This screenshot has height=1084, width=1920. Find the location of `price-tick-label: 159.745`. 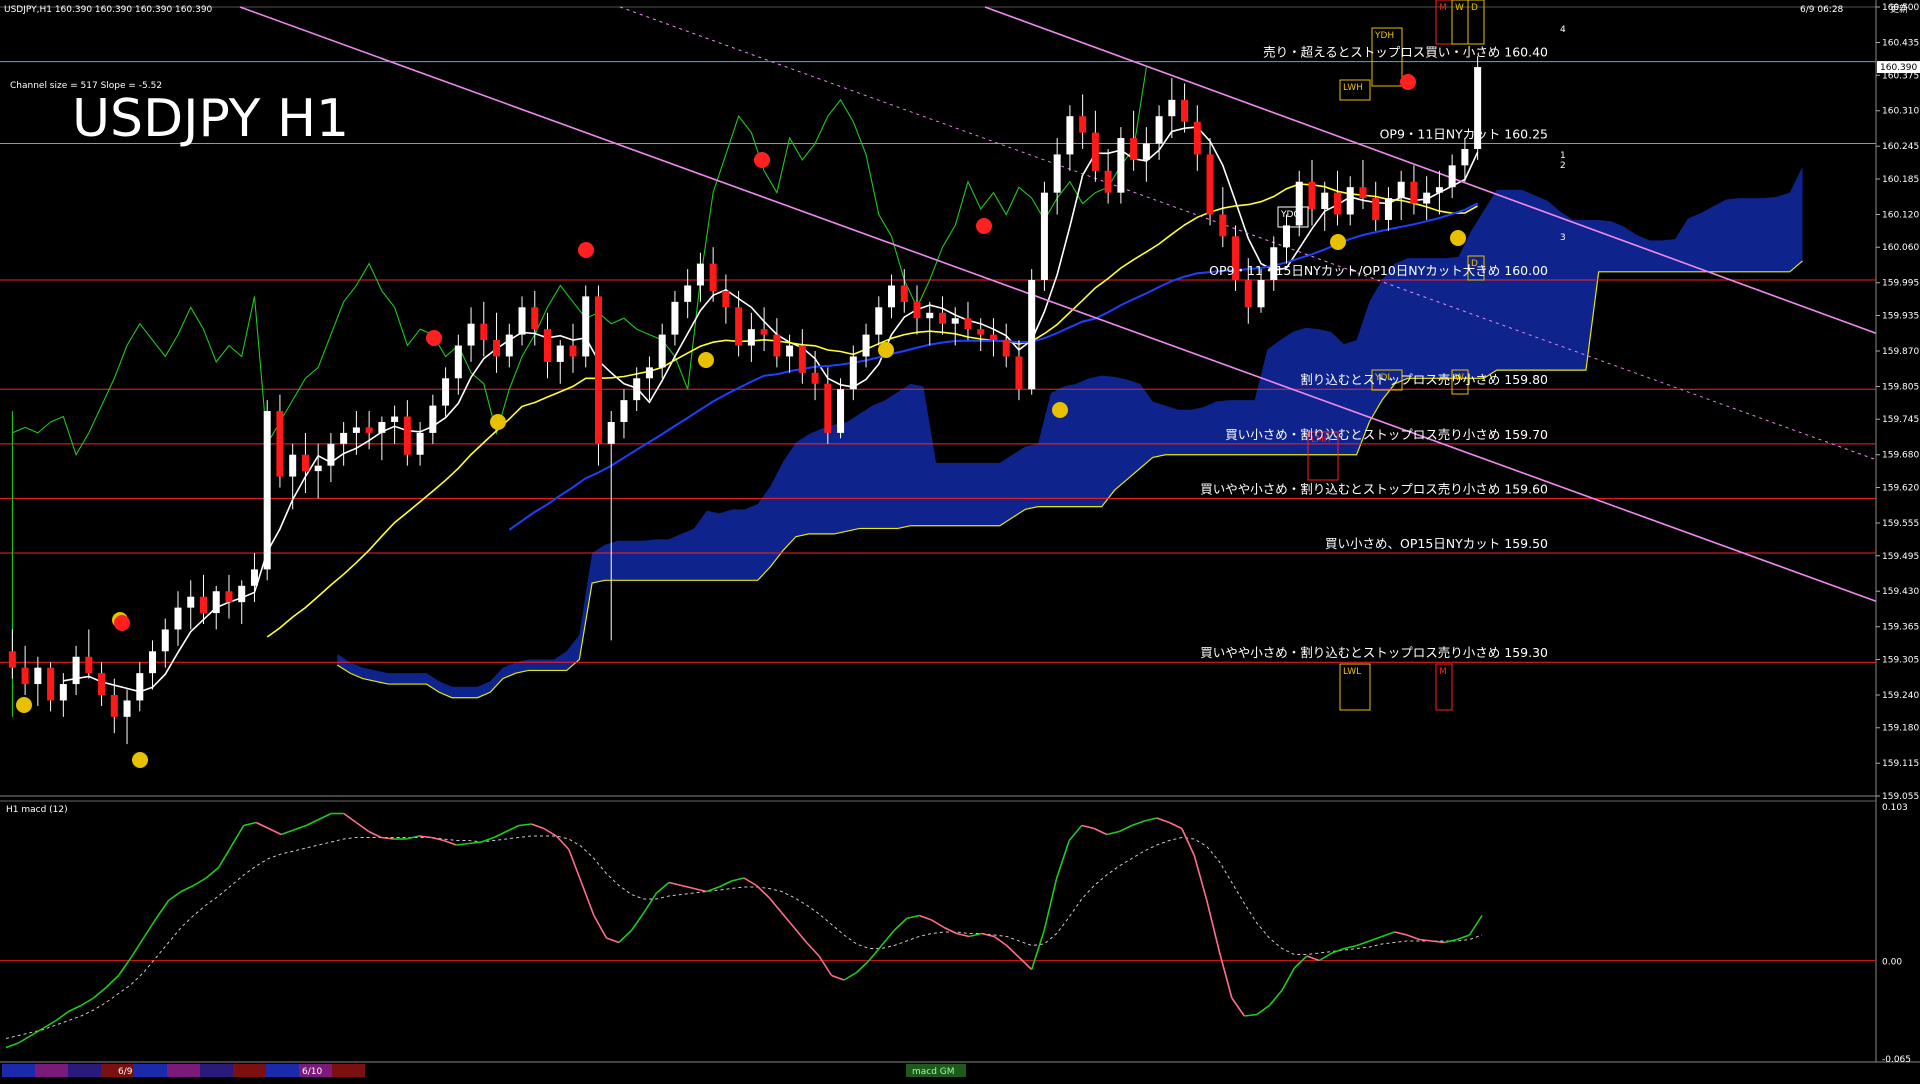

price-tick-label: 159.745 is located at coordinates (1900, 420).